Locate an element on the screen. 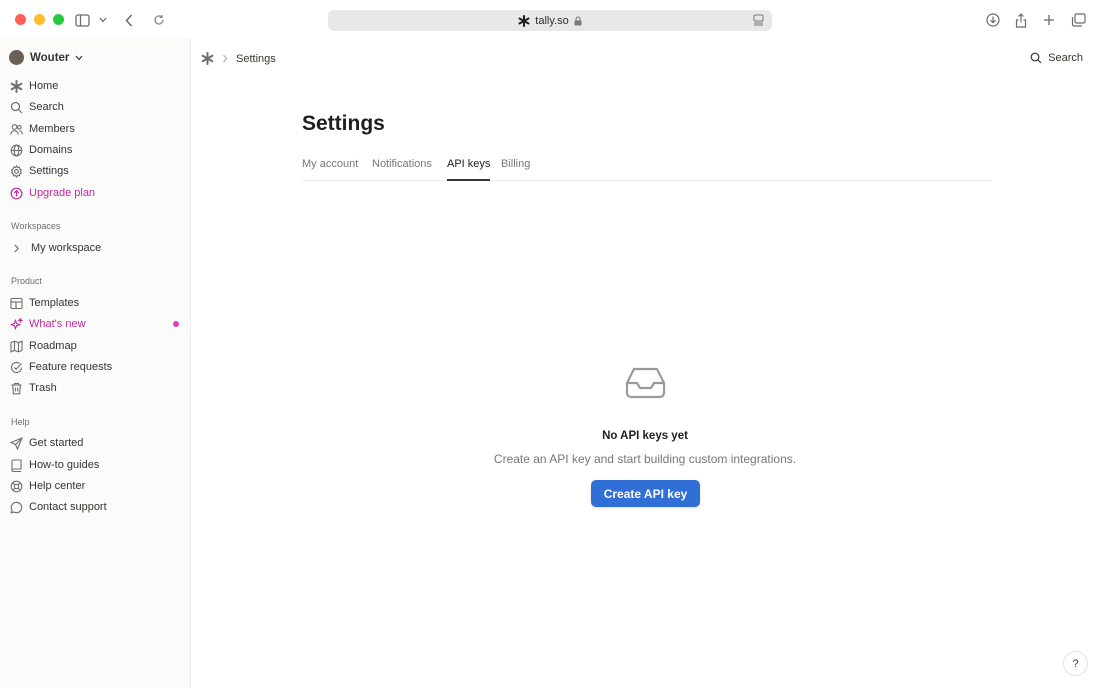 The width and height of the screenshot is (1100, 688). globe-icon is located at coordinates (16, 150).